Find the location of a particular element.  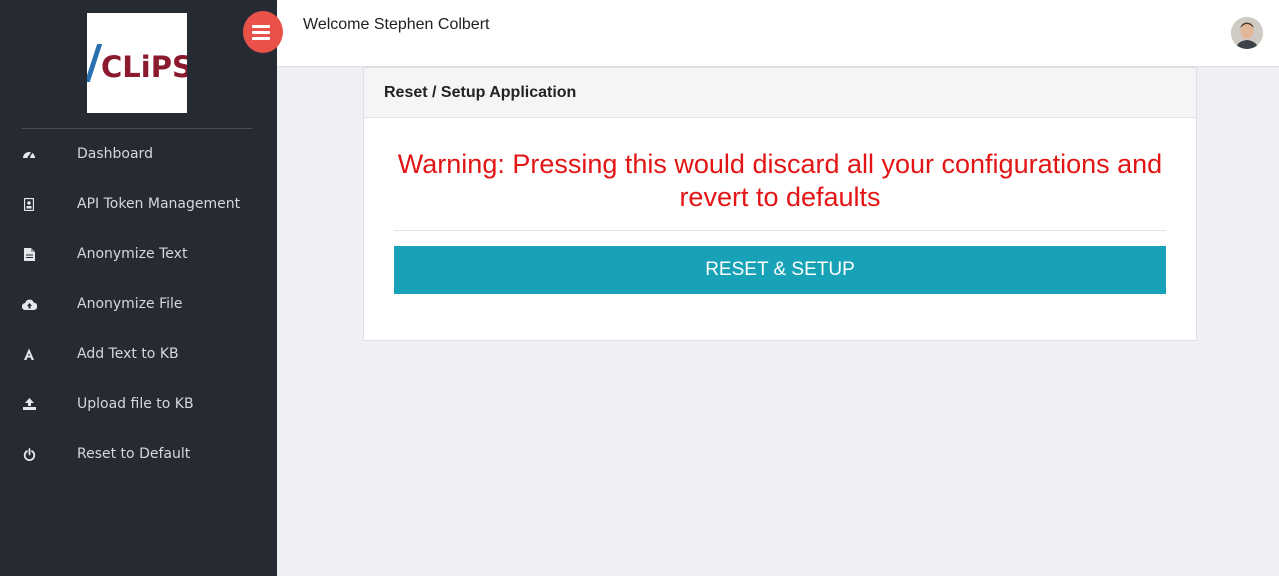

logo-slash-mark is located at coordinates (95, 63).